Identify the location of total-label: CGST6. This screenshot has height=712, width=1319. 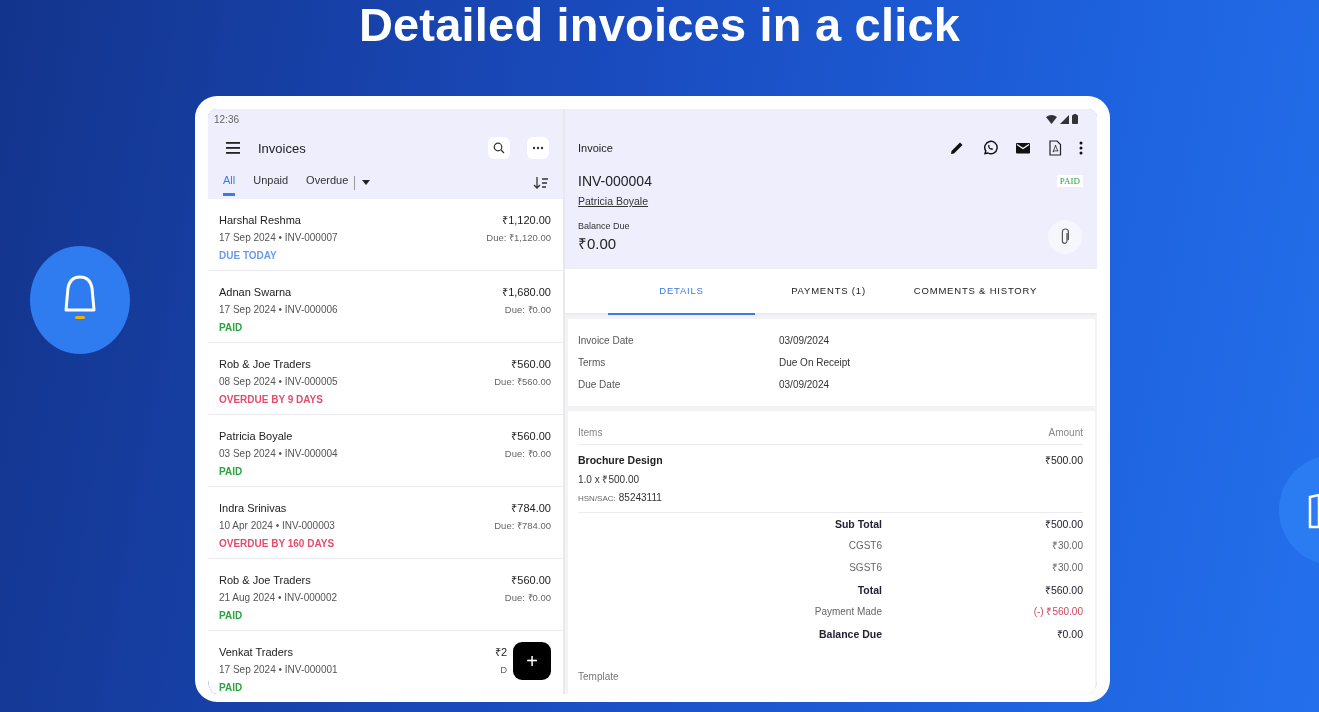
(865, 546).